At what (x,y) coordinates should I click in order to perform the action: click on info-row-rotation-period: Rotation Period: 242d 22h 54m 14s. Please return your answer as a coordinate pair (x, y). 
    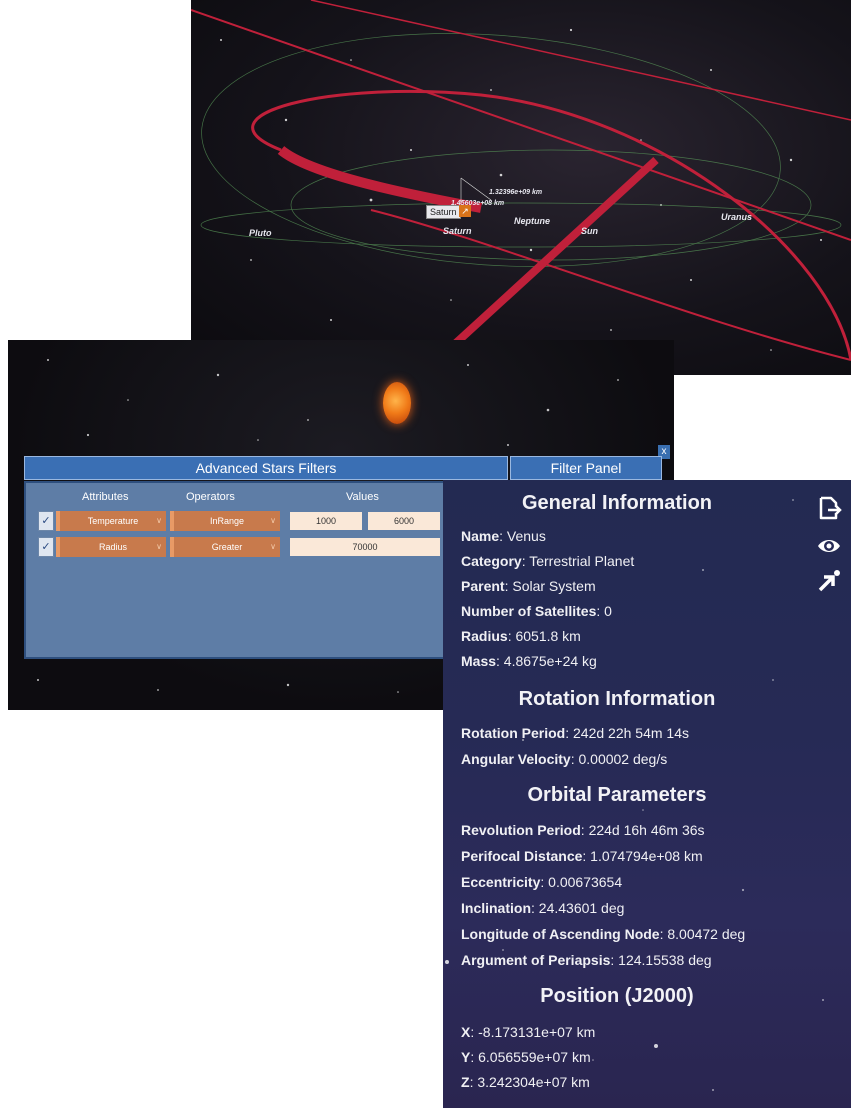
    Looking at the image, I should click on (575, 733).